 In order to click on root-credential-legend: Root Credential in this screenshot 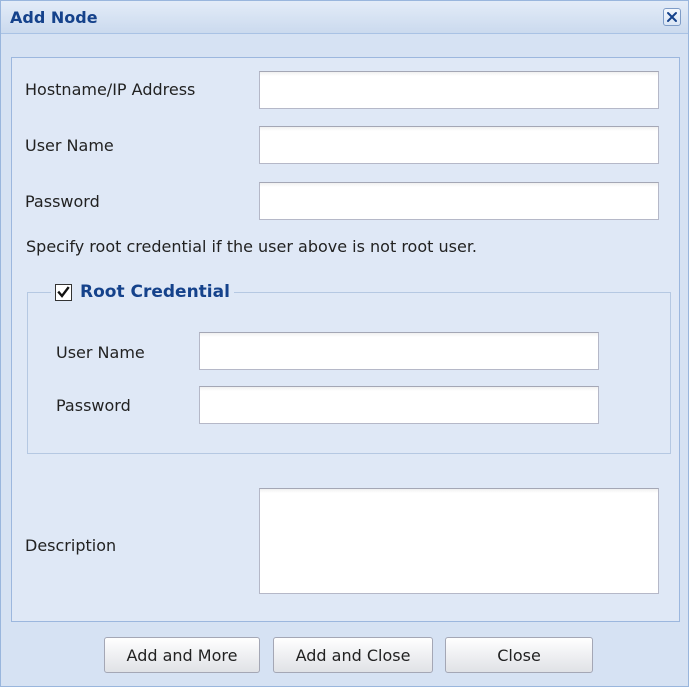, I will do `click(142, 292)`.